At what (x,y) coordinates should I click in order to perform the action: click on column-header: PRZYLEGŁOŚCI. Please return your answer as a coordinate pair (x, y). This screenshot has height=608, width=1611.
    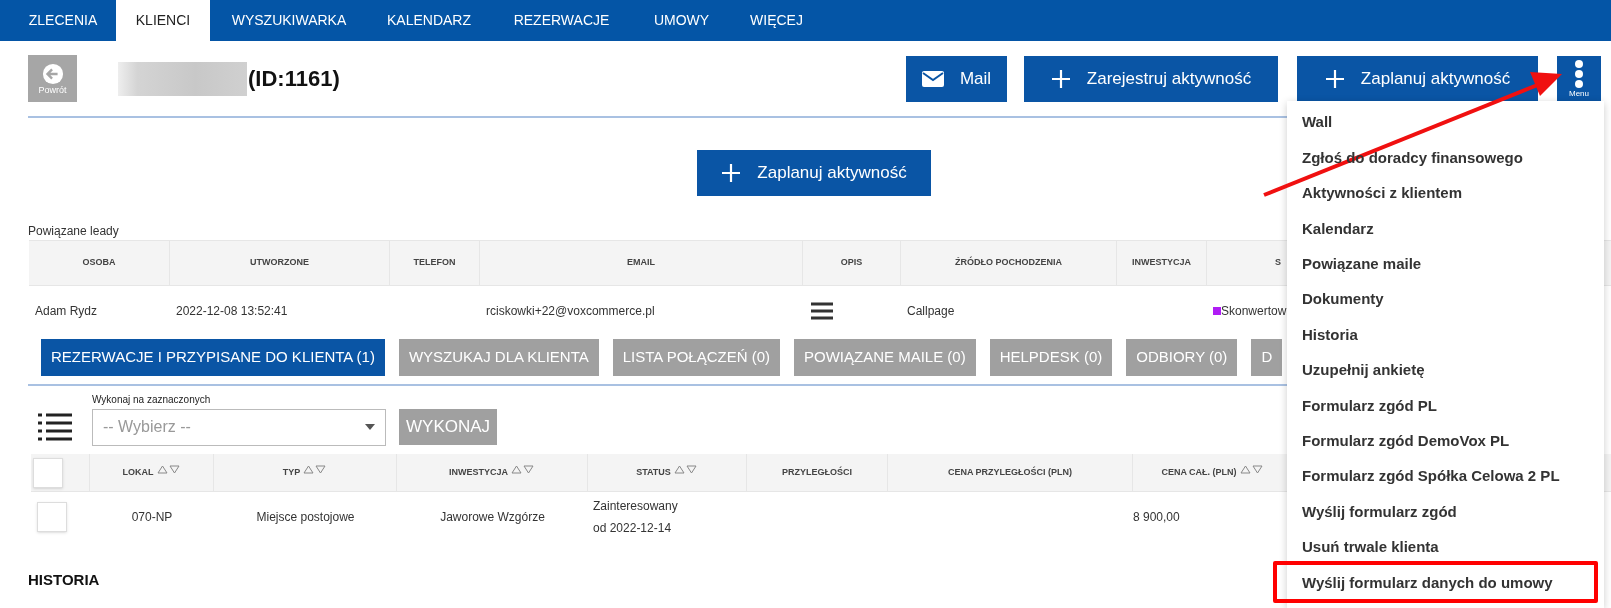
    Looking at the image, I should click on (817, 472).